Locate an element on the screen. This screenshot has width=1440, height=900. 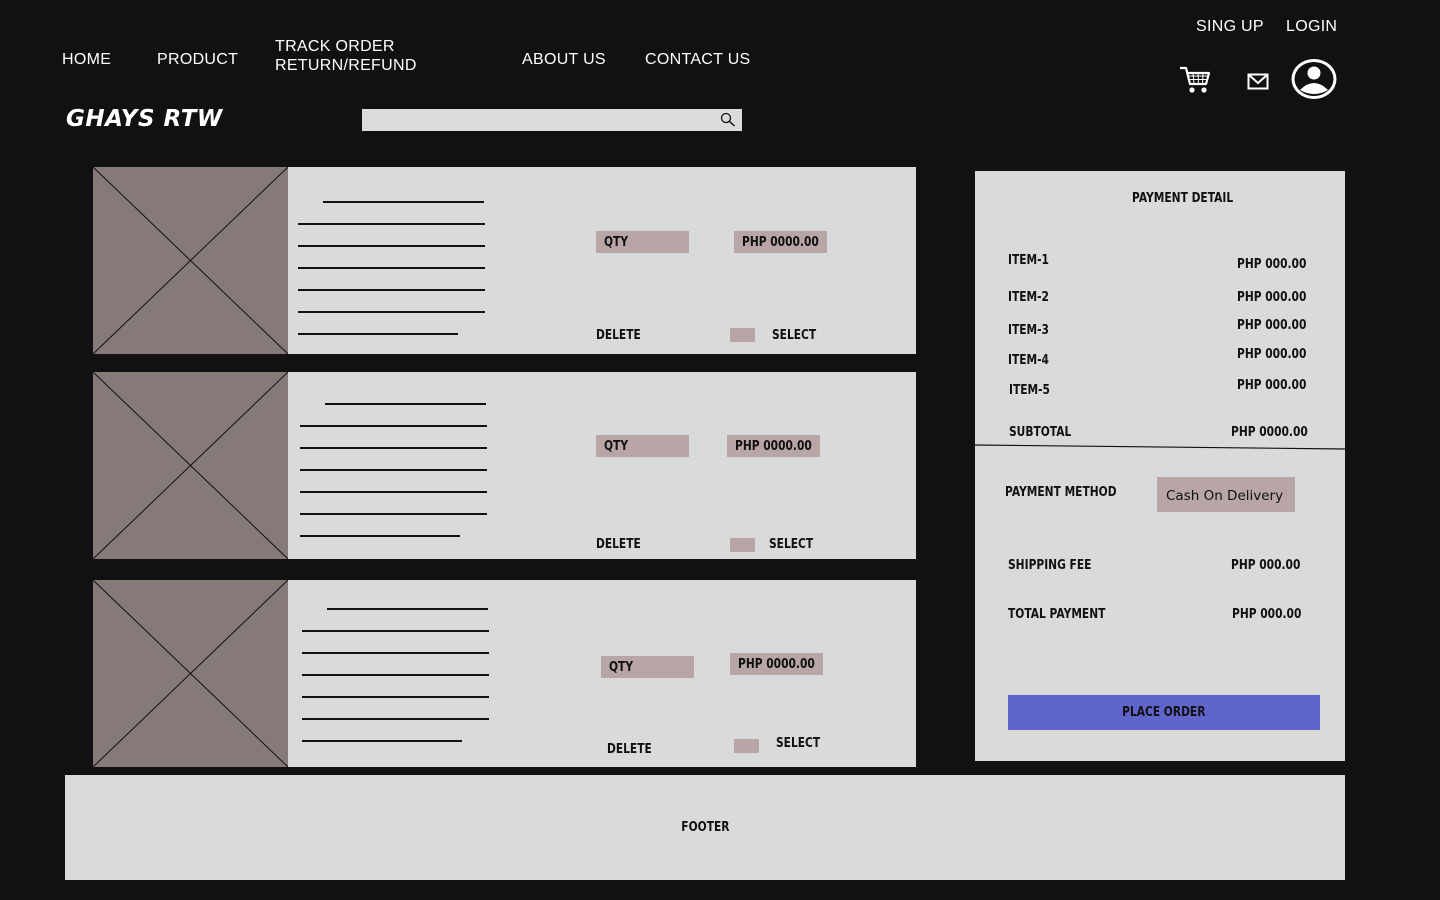
item-label: ITEM-1 is located at coordinates (1028, 260).